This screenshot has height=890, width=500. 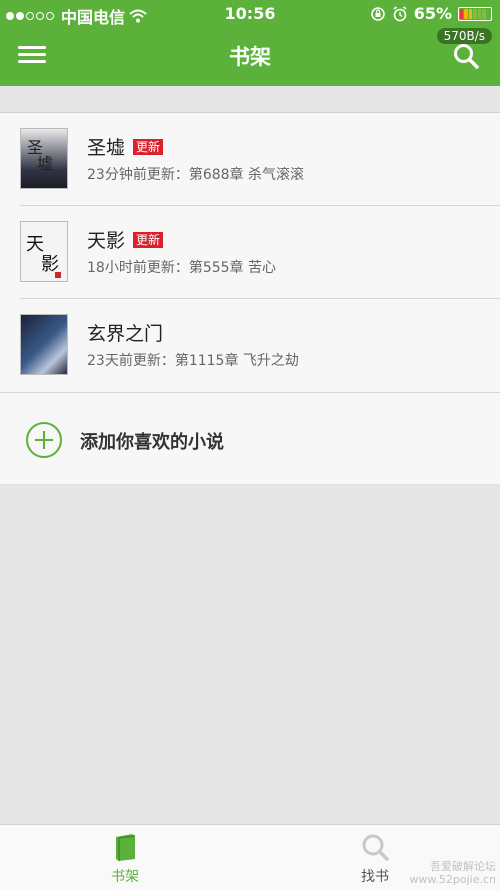 I want to click on book-update-info: 18小时前更新：第555章 苦心, so click(x=181, y=268).